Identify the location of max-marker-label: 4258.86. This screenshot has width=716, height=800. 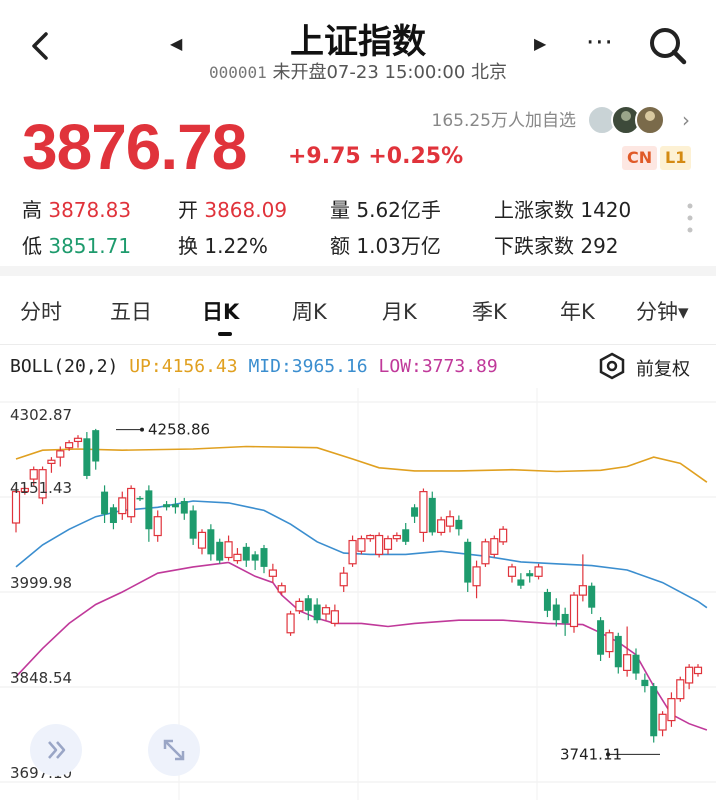
(179, 430).